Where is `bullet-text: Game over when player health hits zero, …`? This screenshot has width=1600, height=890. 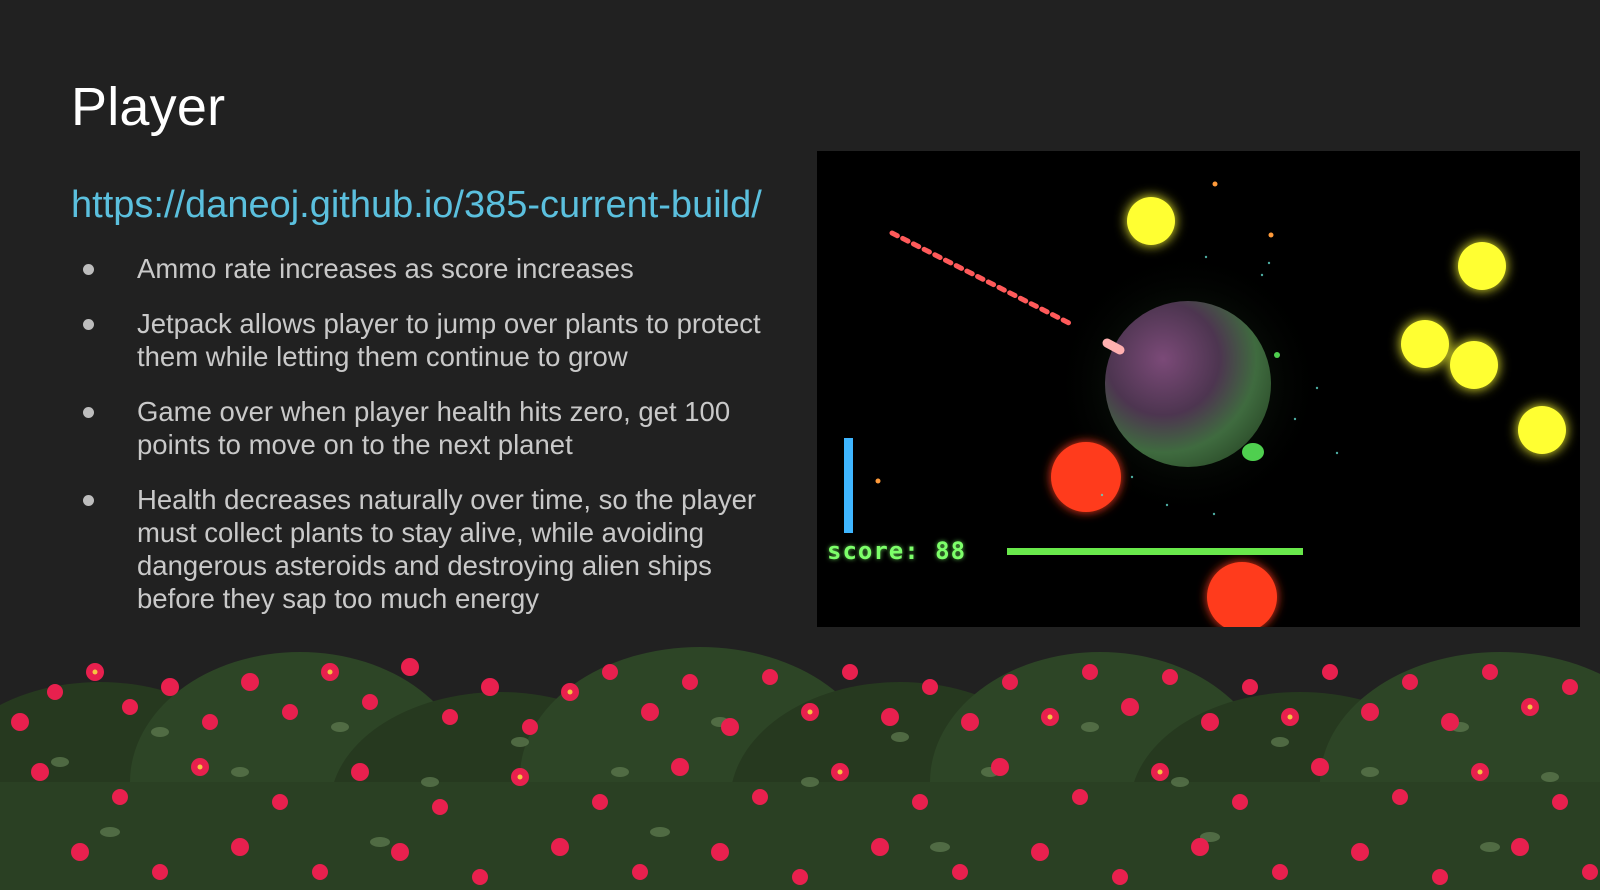 bullet-text: Game over when player health hits zero, … is located at coordinates (434, 428).